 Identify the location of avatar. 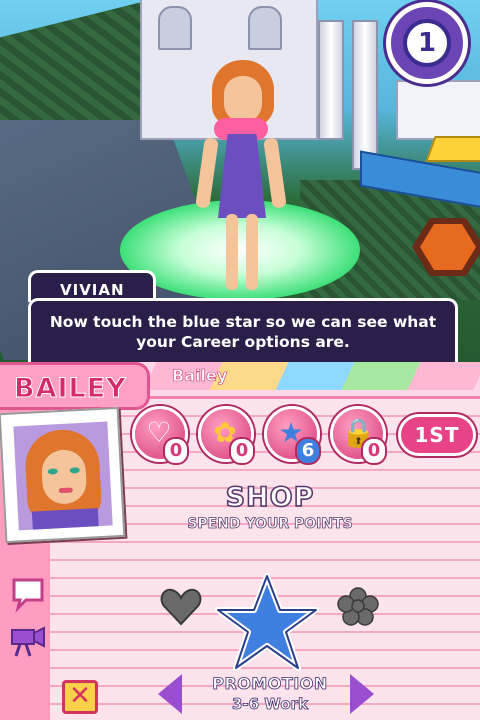
(63, 476).